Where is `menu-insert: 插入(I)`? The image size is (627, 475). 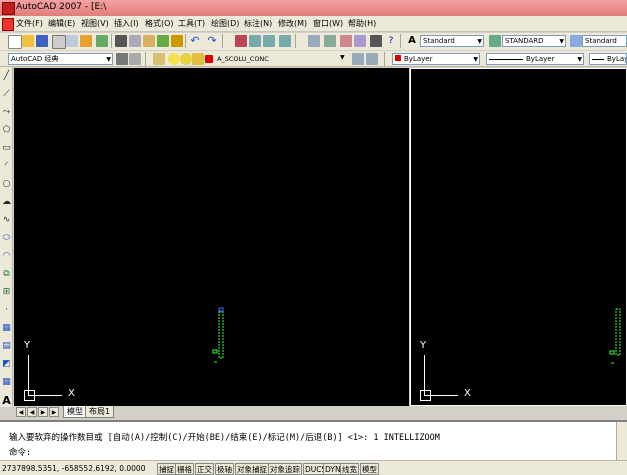
menu-insert: 插入(I) is located at coordinates (126, 23).